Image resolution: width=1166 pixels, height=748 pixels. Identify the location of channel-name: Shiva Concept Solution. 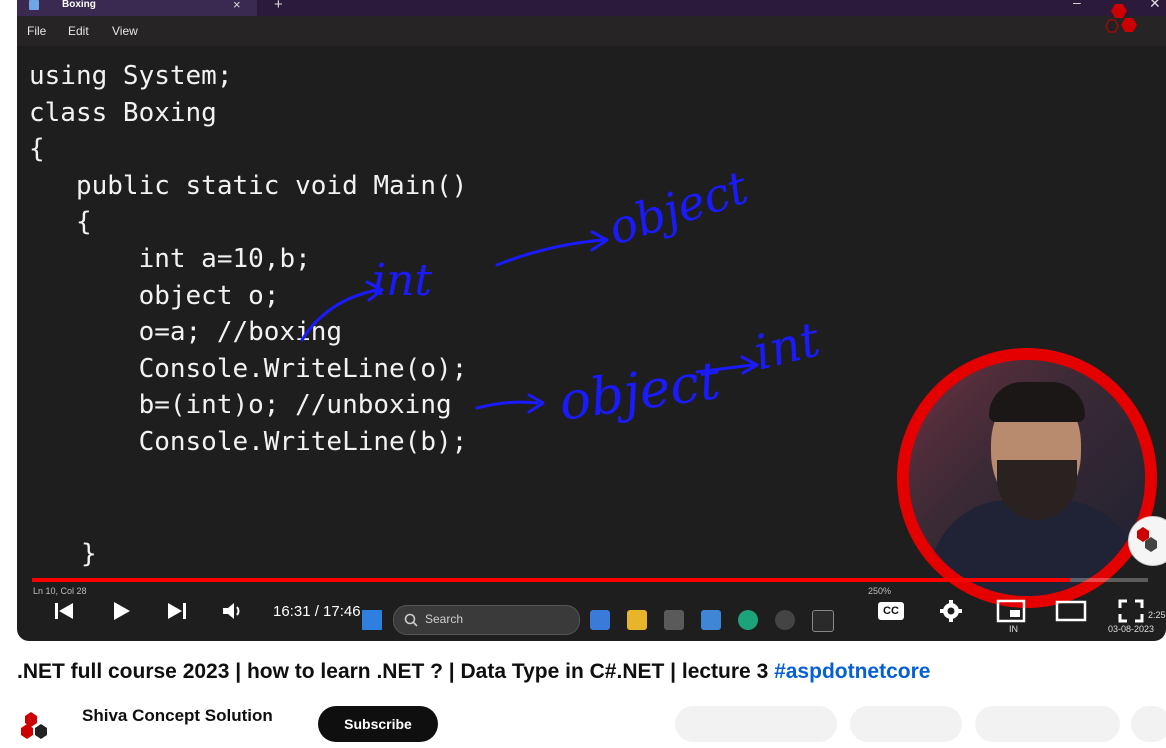
(177, 716).